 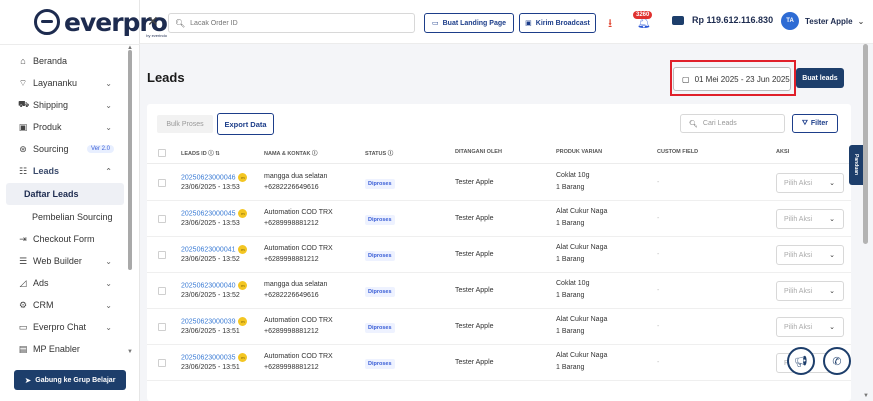 I want to click on sourcing-icon: ⊛, so click(x=23, y=148).